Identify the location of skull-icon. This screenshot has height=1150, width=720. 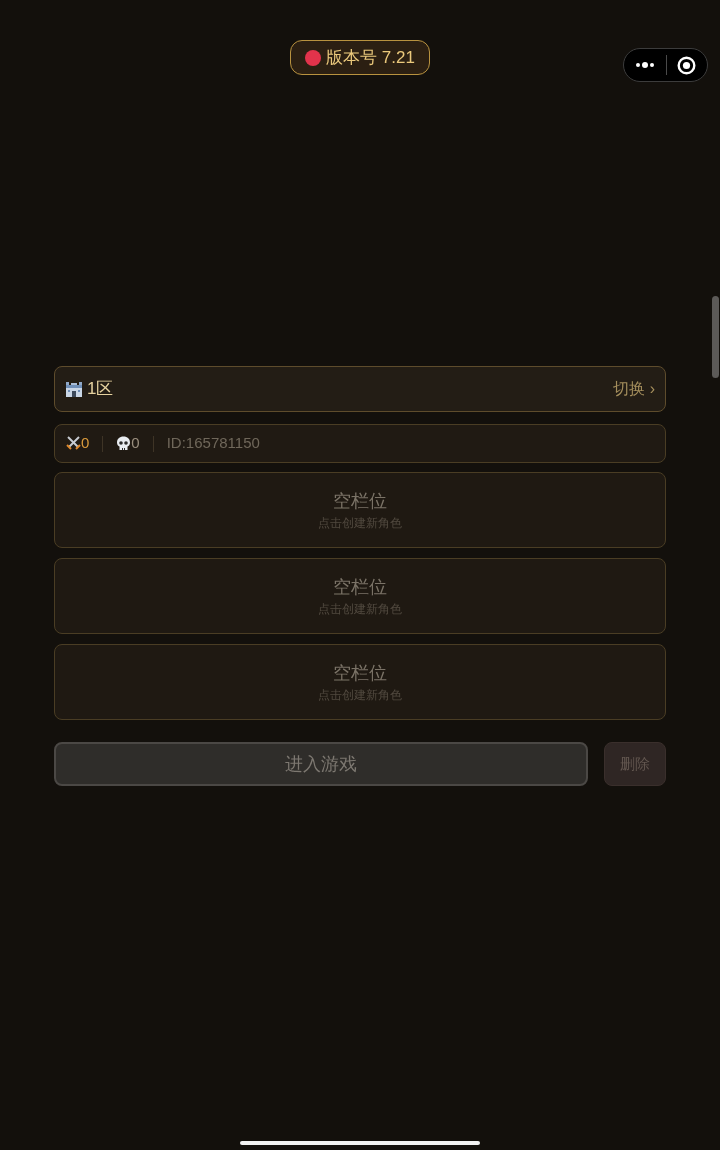
(124, 443).